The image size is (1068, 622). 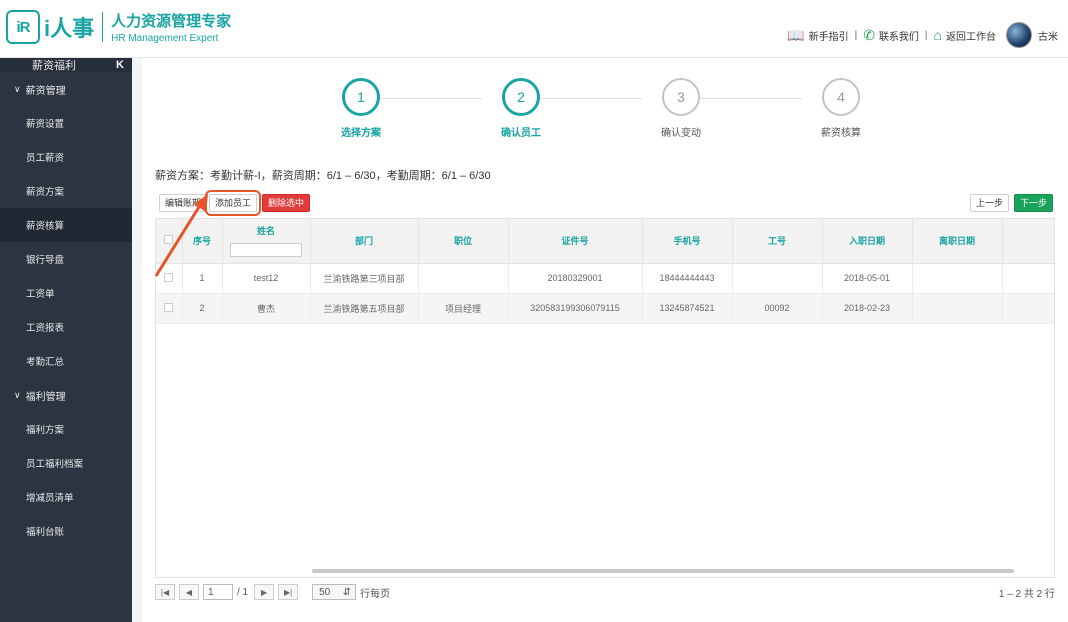 What do you see at coordinates (266, 241) in the screenshot?
I see `col-header-name: 姓名` at bounding box center [266, 241].